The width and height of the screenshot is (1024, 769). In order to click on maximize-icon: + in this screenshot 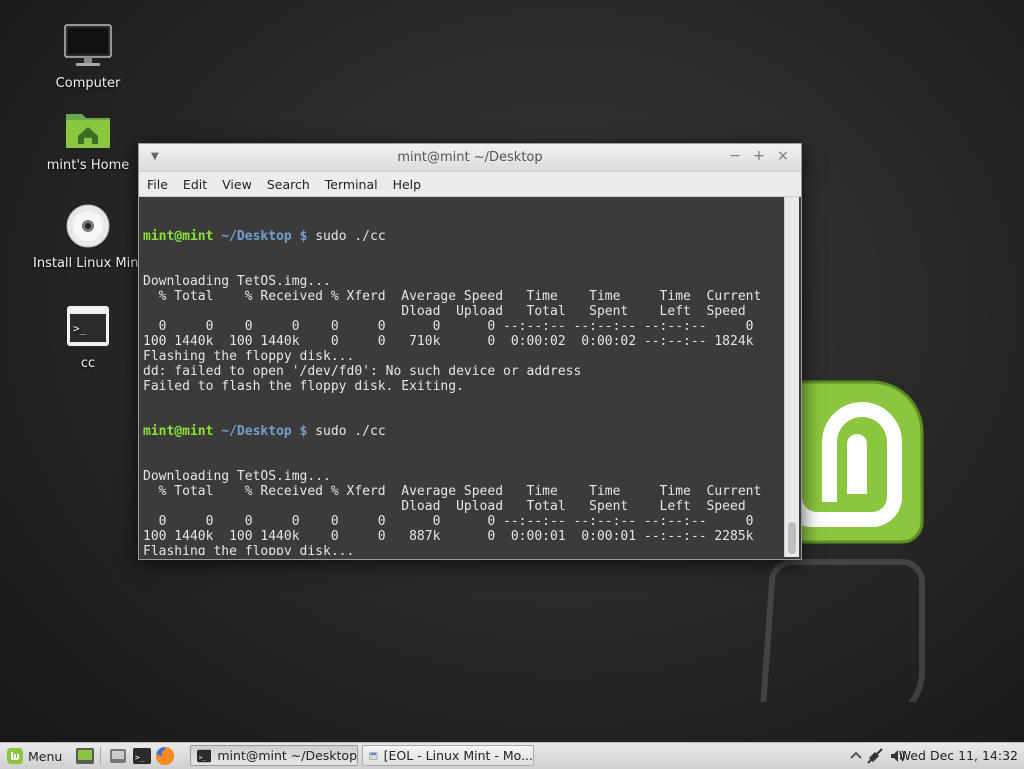, I will do `click(759, 156)`.